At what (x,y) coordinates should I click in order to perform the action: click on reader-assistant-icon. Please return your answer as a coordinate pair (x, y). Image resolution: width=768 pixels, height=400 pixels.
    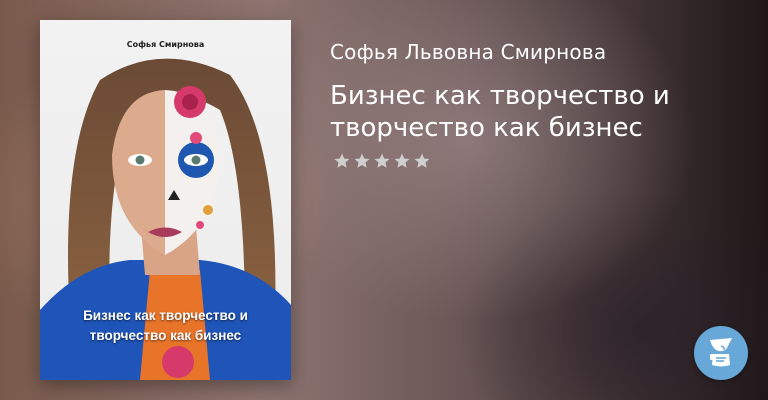
    Looking at the image, I should click on (721, 352).